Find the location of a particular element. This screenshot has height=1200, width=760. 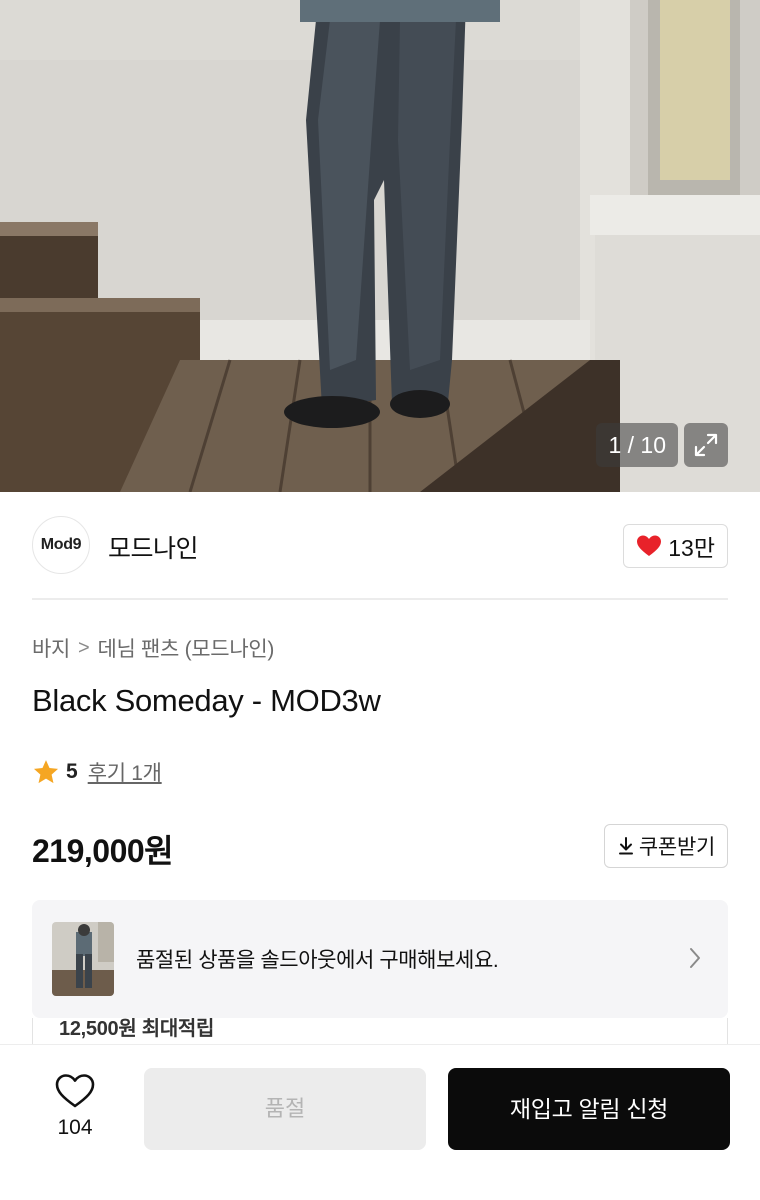

bottom-action-bar: 104 품절 재입고 알림 신청 is located at coordinates (380, 1122).